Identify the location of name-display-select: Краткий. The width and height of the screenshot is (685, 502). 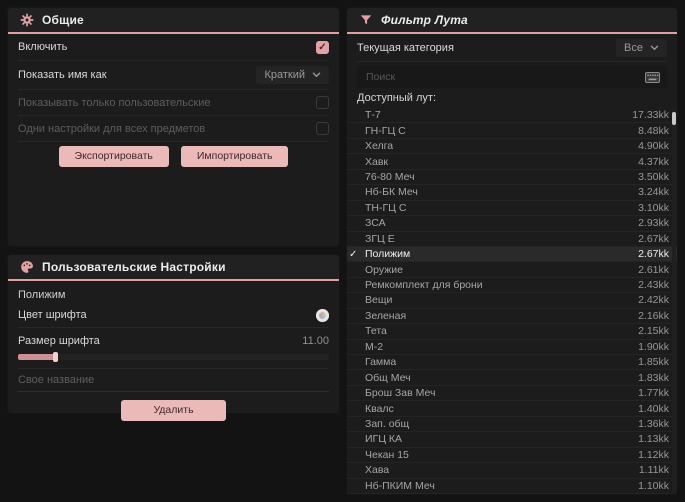
(292, 75).